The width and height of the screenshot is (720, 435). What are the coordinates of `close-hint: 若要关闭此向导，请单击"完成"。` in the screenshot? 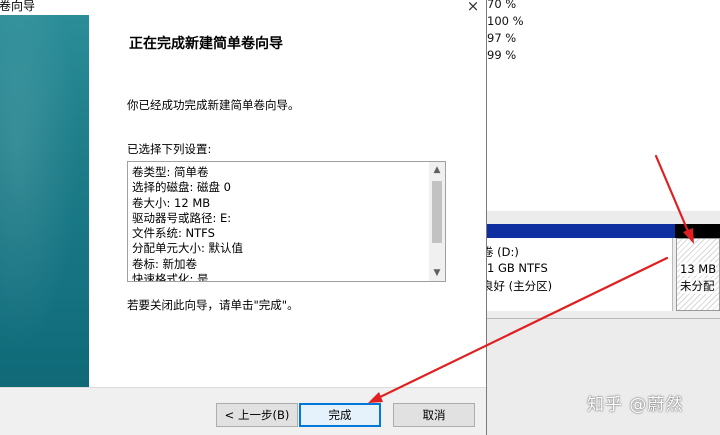 It's located at (213, 305).